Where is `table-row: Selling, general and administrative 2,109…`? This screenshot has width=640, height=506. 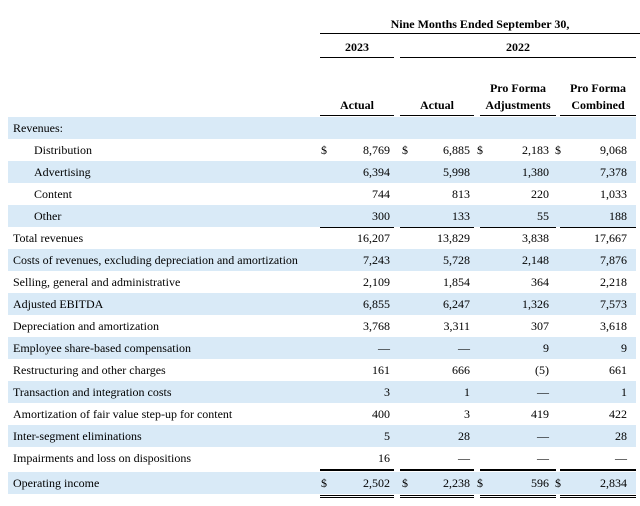 table-row: Selling, general and administrative 2,109… is located at coordinates (322, 282).